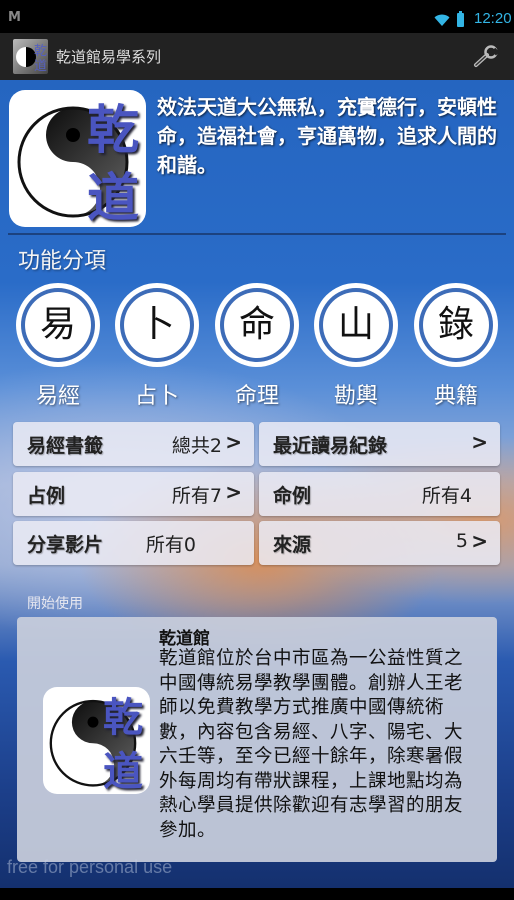  I want to click on wifi-icon, so click(442, 20).